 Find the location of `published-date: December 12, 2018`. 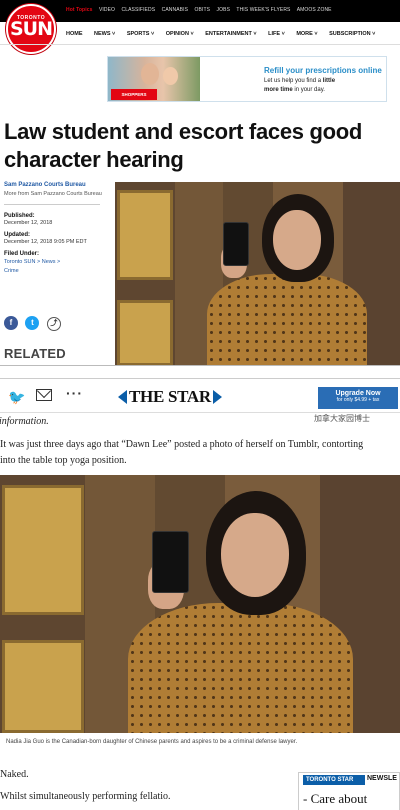

published-date: December 12, 2018 is located at coordinates (28, 223).